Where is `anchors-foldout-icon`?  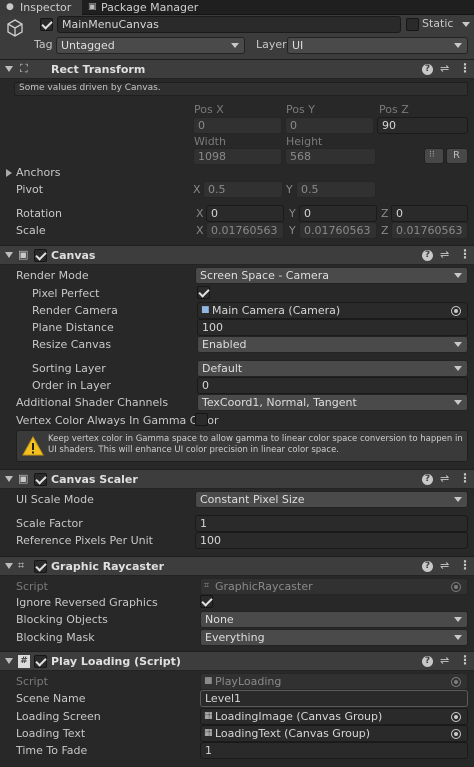
anchors-foldout-icon is located at coordinates (9, 173).